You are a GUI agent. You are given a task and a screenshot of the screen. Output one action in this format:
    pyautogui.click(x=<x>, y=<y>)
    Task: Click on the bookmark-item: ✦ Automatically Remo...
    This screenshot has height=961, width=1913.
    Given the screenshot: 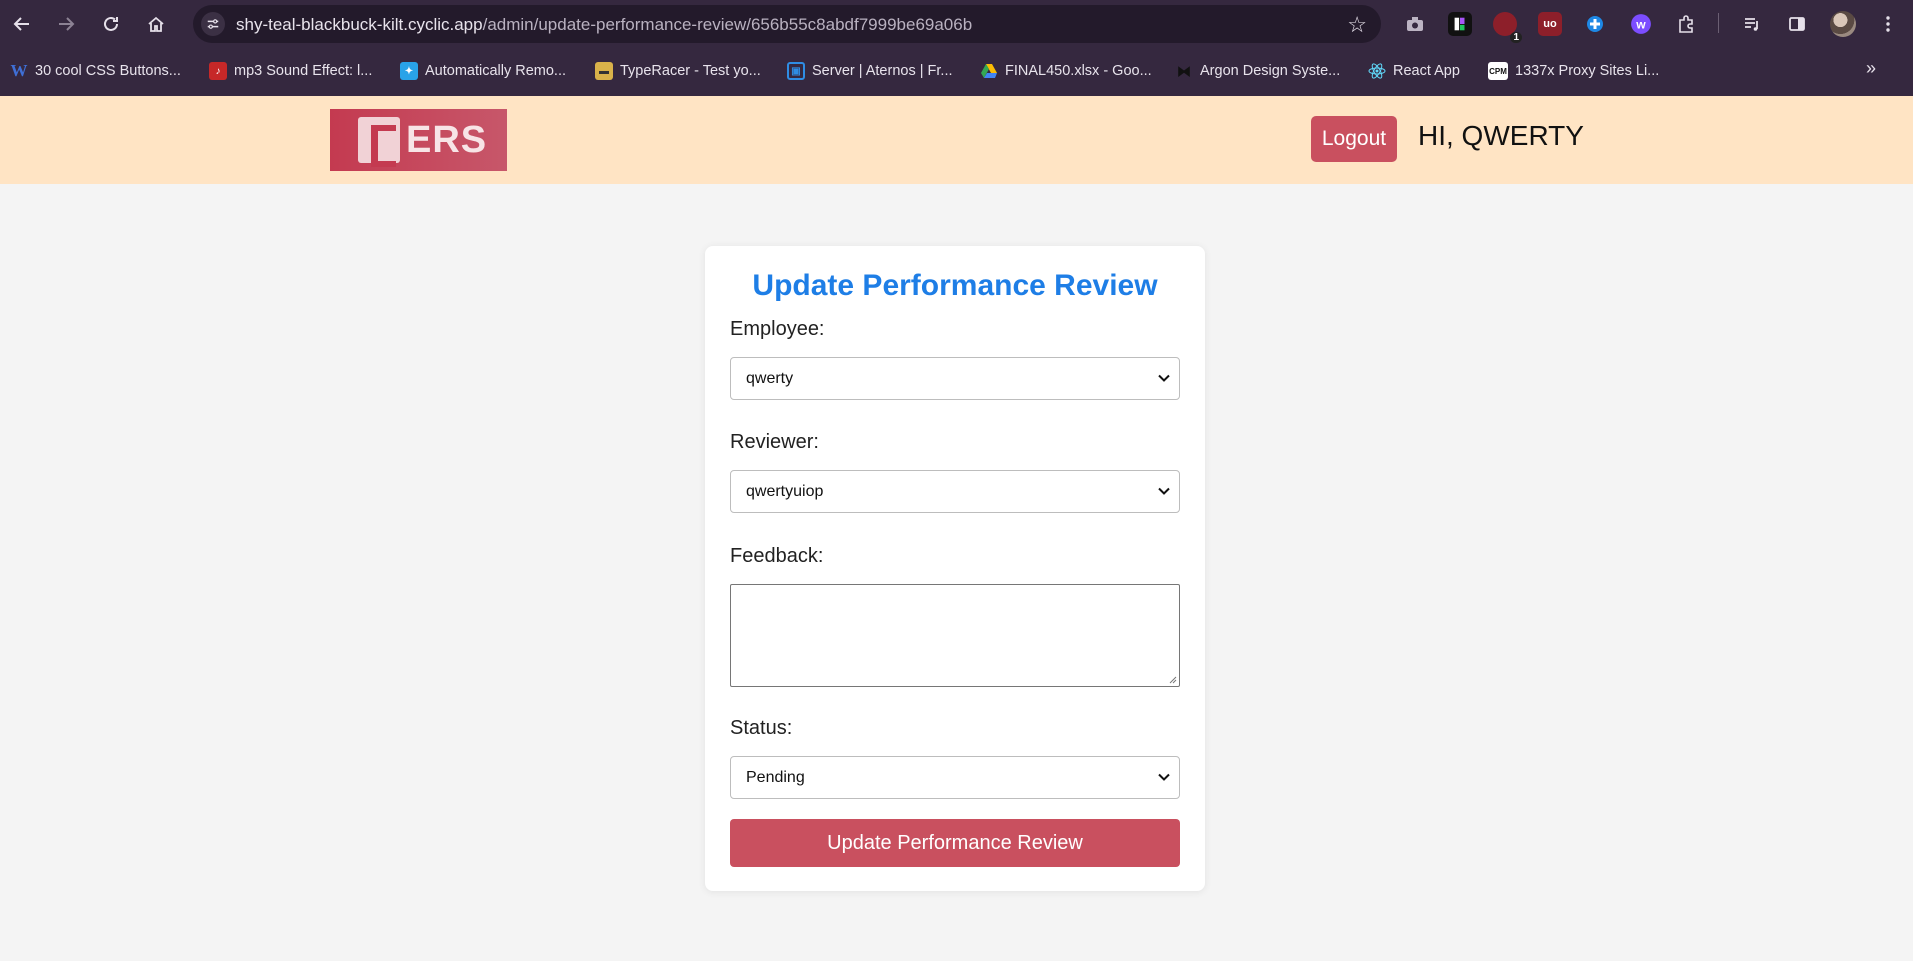 What is the action you would take?
    pyautogui.click(x=483, y=71)
    